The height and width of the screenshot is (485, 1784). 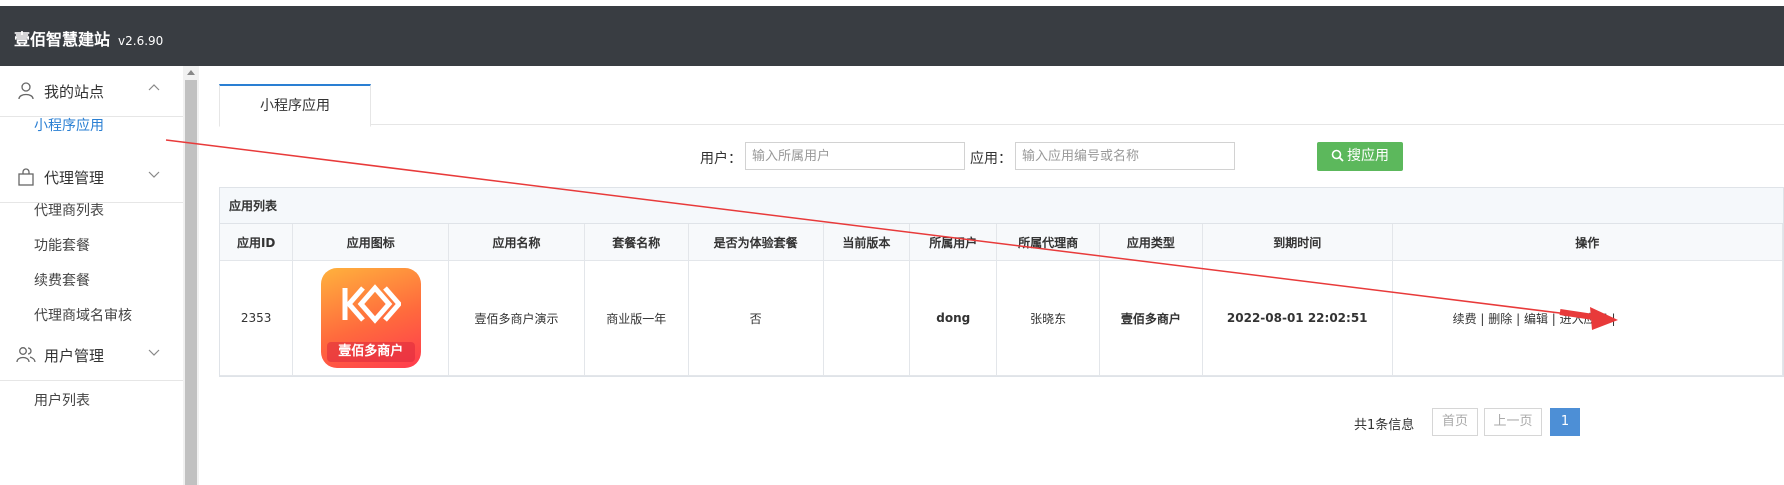 I want to click on sidebar-group-agent-management: 代理管理, so click(x=91, y=177).